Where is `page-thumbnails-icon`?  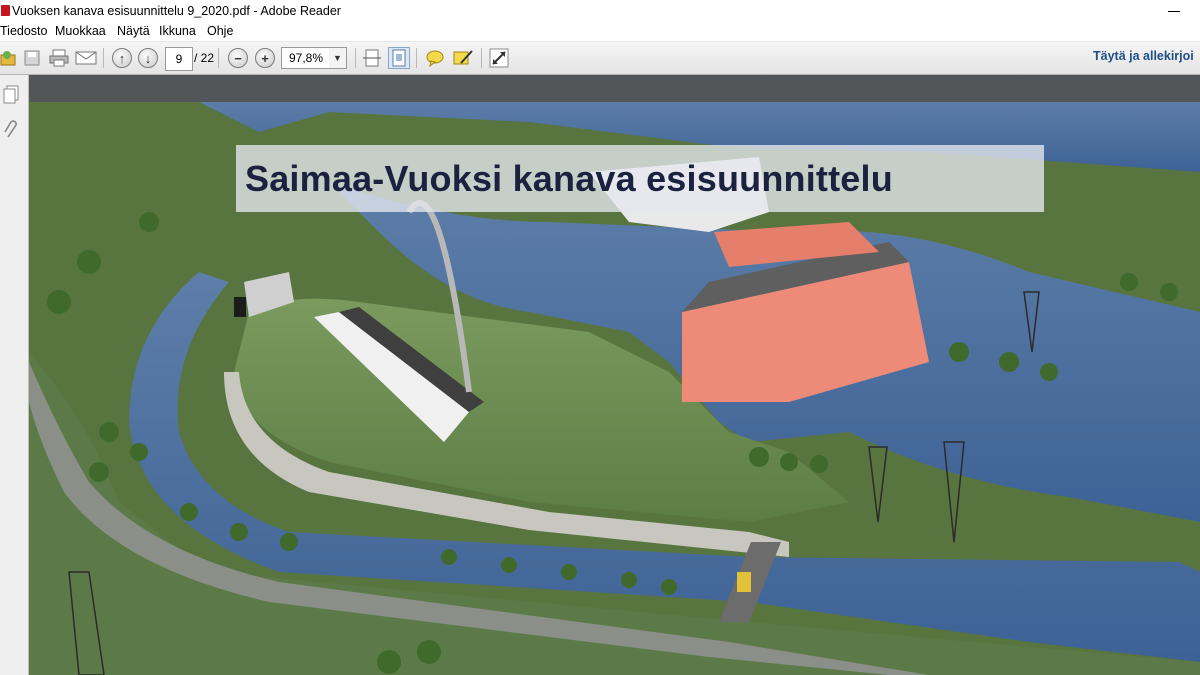 page-thumbnails-icon is located at coordinates (12, 94).